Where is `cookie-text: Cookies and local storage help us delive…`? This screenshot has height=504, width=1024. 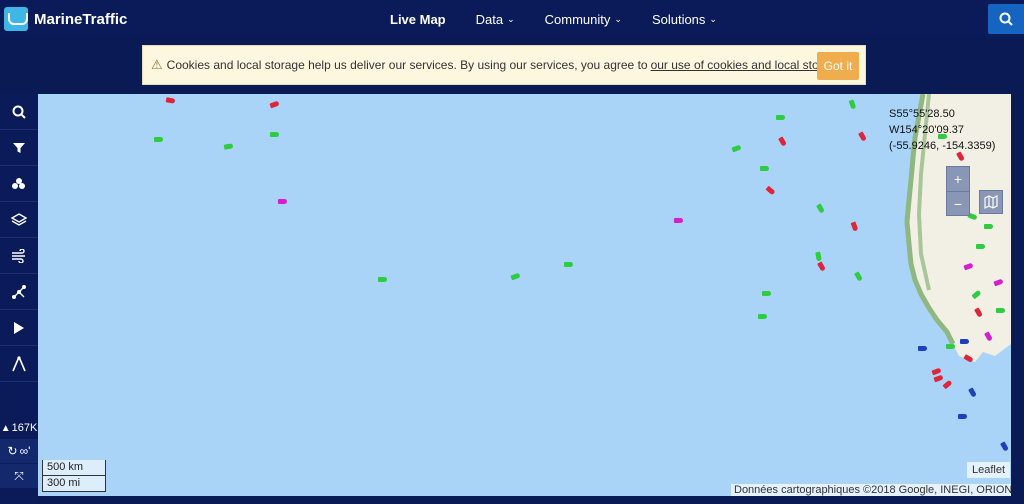
cookie-text: Cookies and local storage help us delive… is located at coordinates (407, 65).